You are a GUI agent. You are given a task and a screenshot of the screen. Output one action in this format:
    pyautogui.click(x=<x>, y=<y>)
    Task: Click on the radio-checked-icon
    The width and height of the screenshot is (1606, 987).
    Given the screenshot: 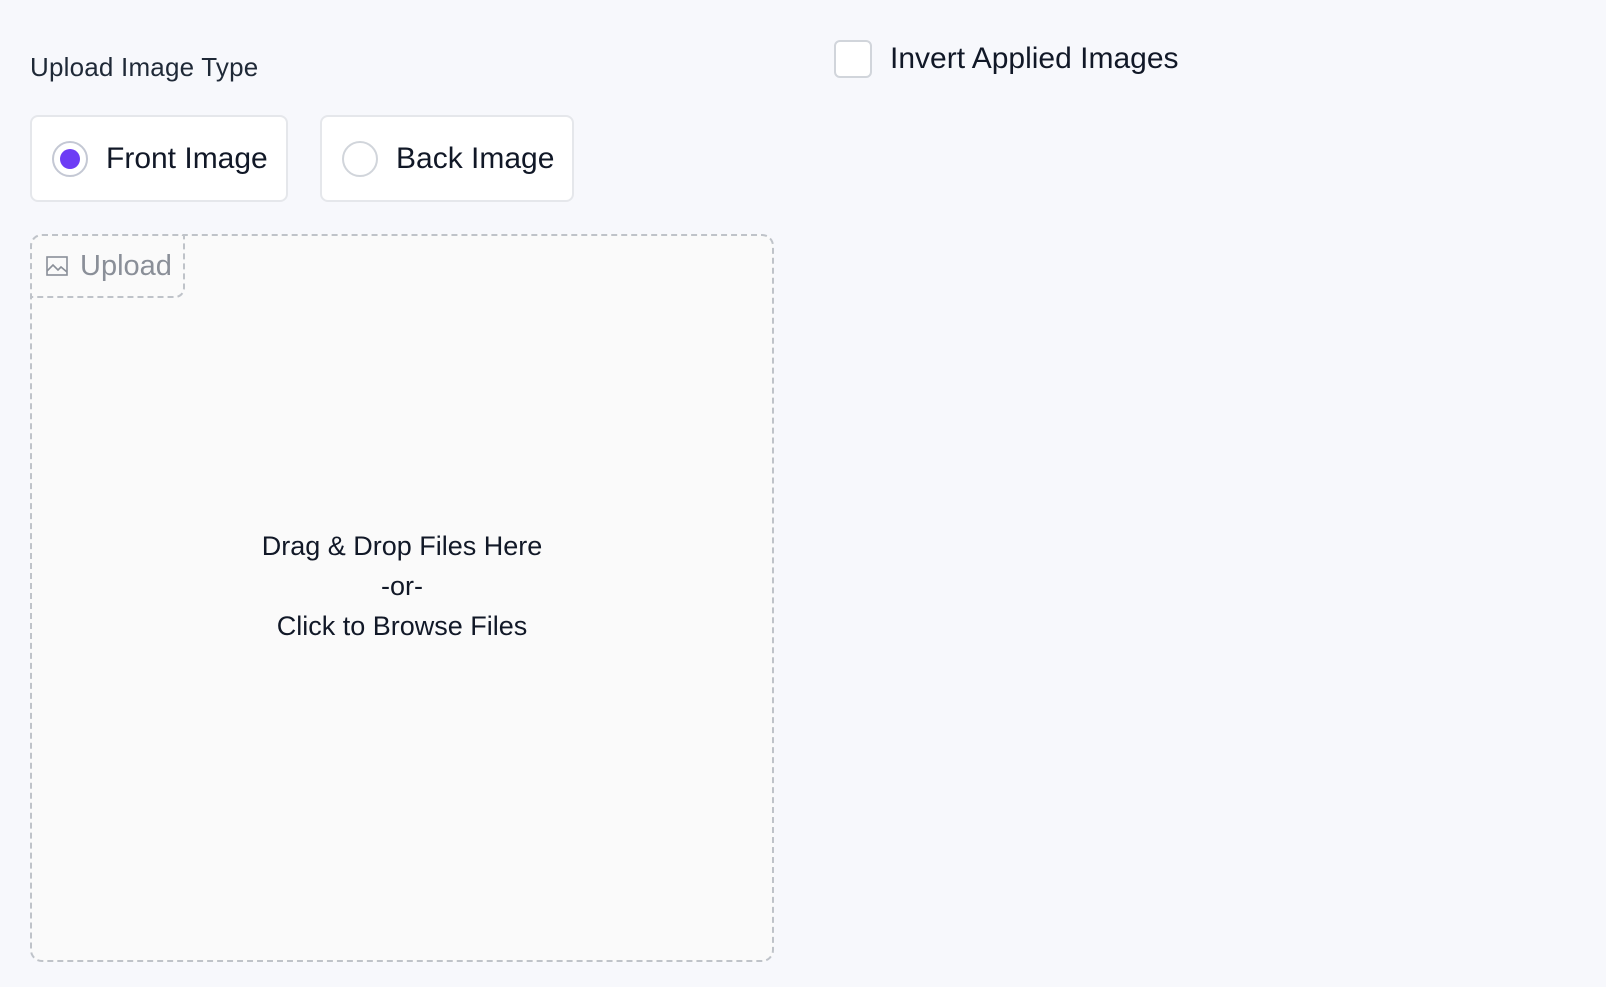 What is the action you would take?
    pyautogui.click(x=70, y=158)
    